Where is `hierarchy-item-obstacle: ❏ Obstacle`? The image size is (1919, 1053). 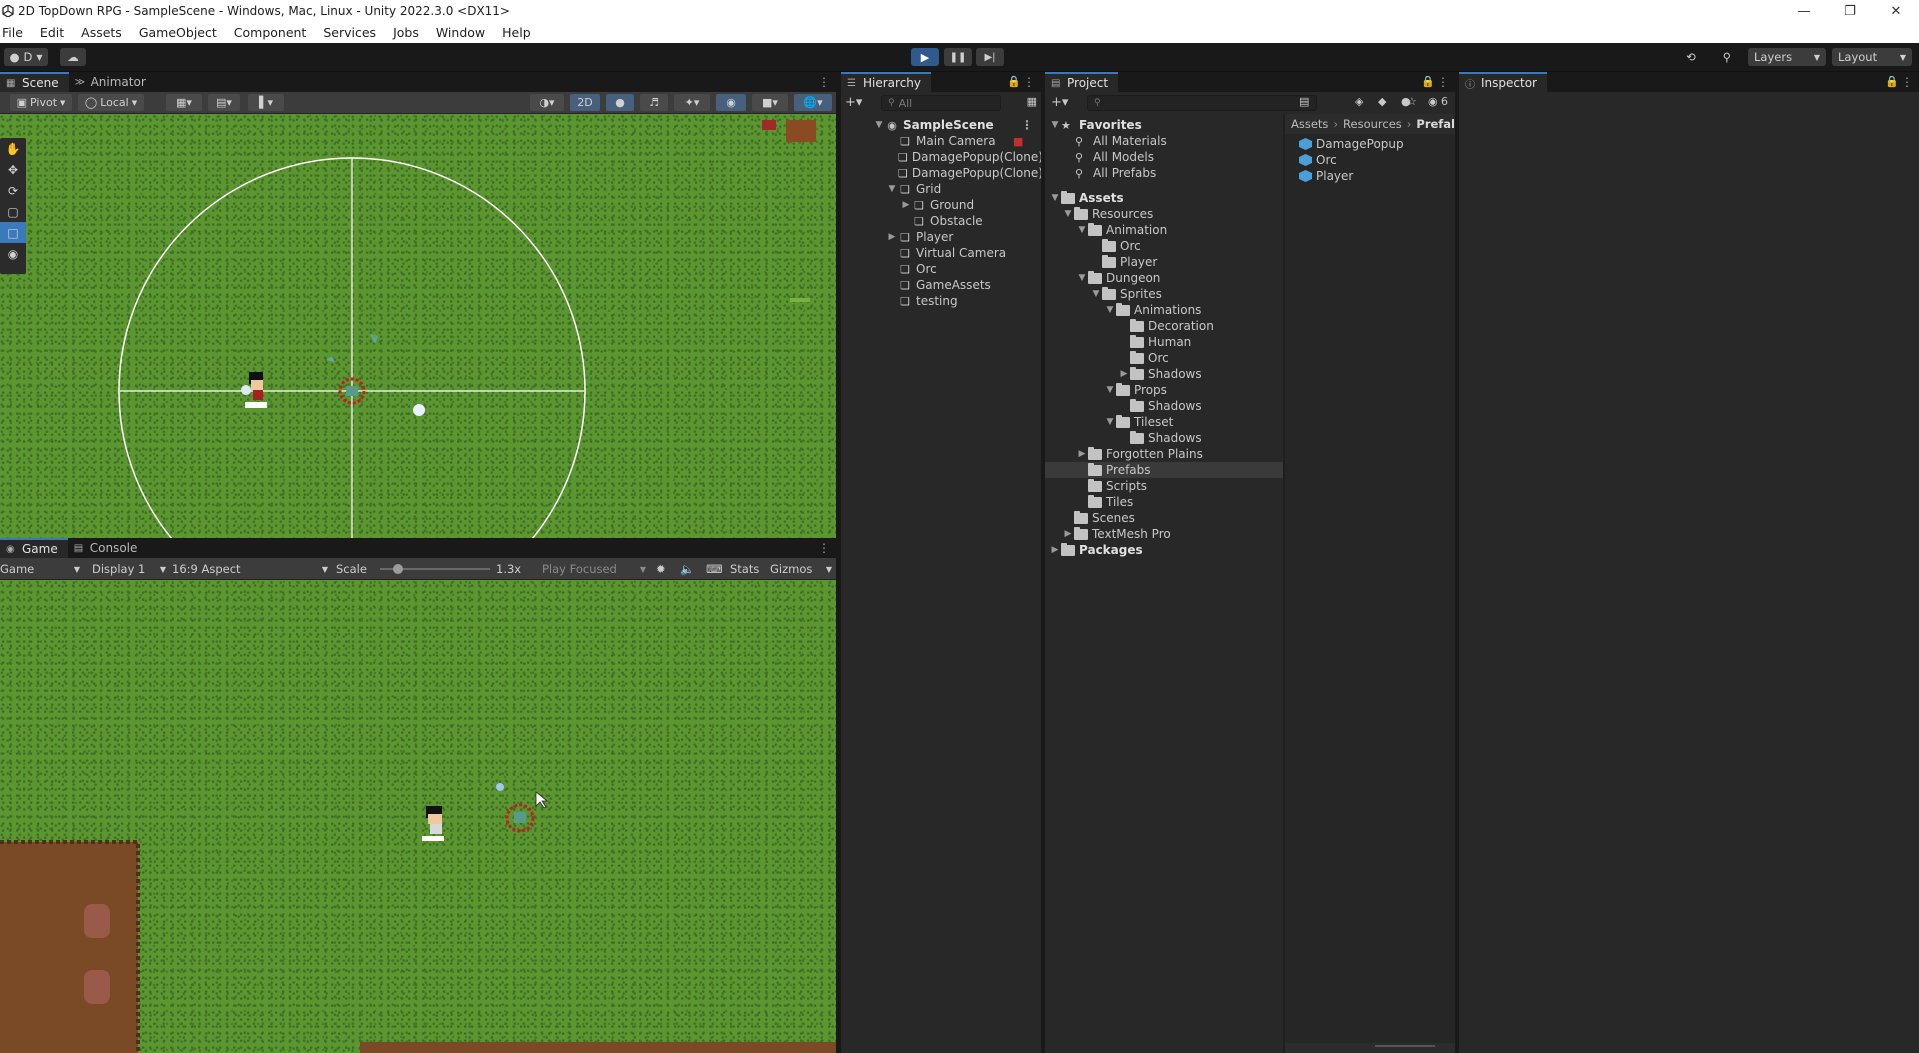 hierarchy-item-obstacle: ❏ Obstacle is located at coordinates (941, 221).